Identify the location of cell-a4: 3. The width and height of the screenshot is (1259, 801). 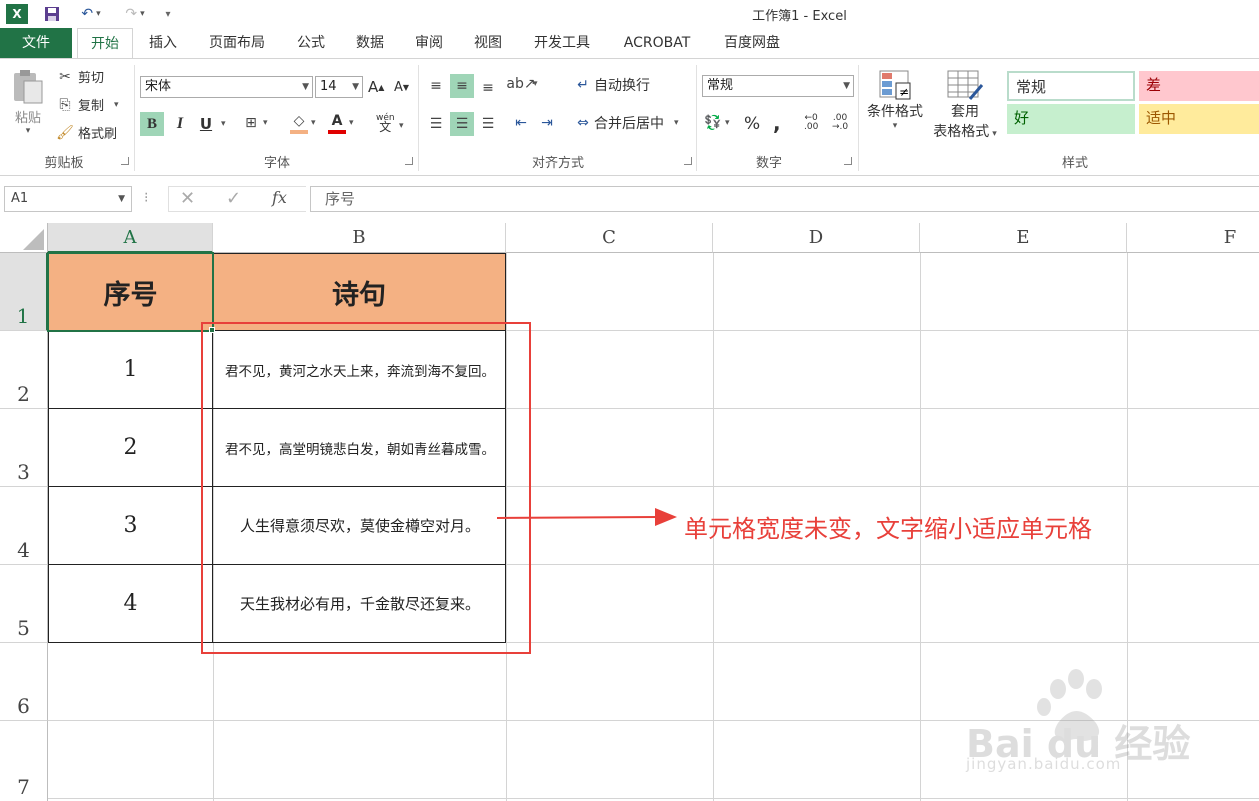
(130, 526).